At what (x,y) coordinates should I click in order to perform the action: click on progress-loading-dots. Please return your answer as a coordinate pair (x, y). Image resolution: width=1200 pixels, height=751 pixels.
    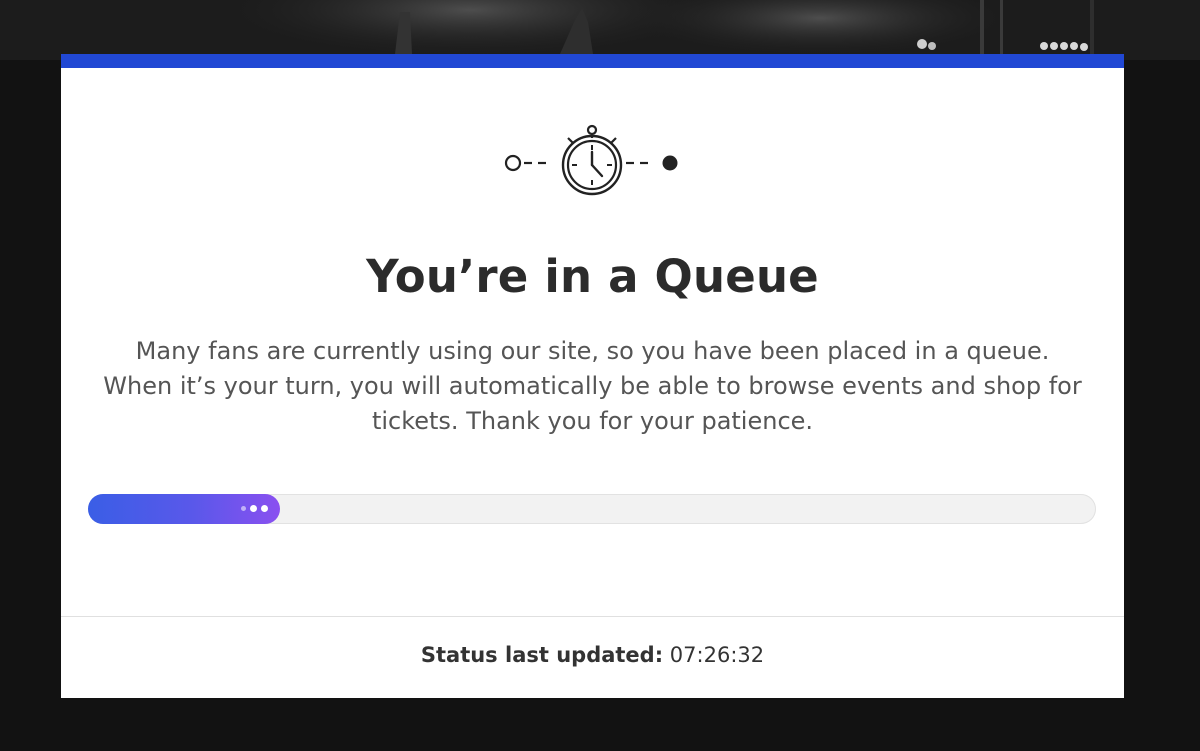
    Looking at the image, I should click on (254, 509).